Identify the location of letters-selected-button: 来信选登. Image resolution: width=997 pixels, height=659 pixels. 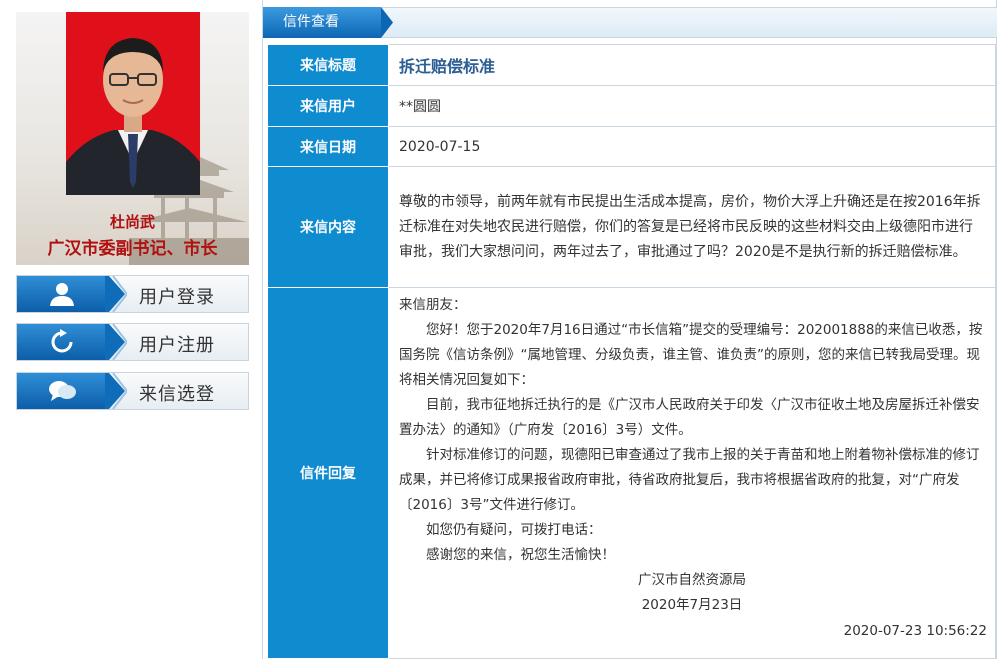
(132, 391).